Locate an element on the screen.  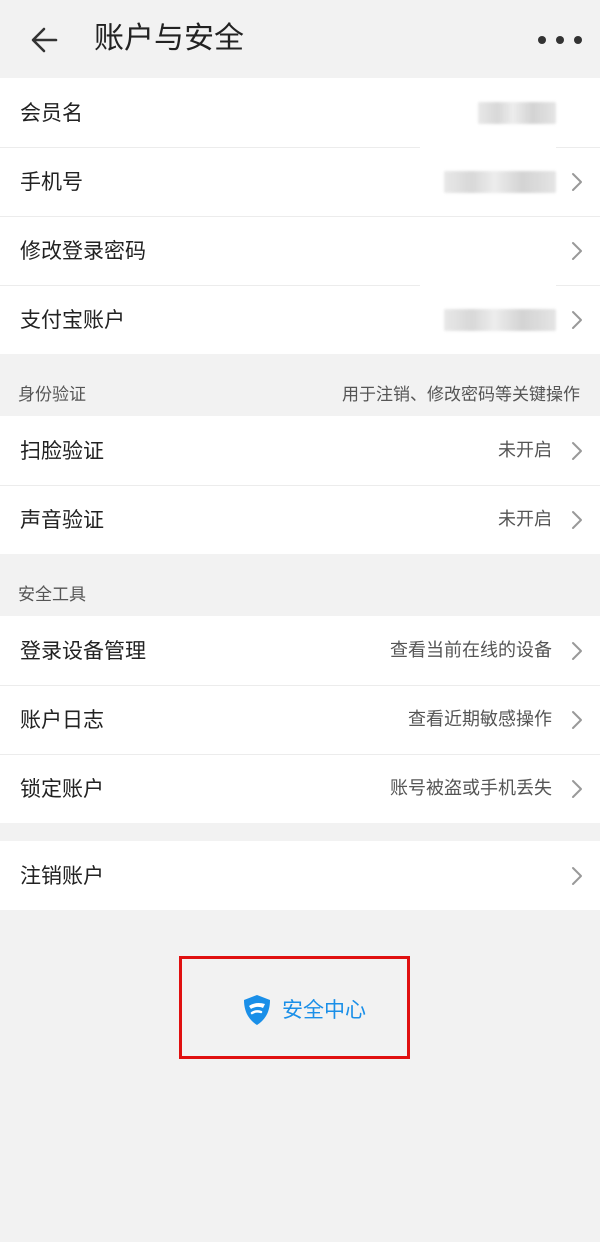
row-label: 扫脸验证 is located at coordinates (62, 450).